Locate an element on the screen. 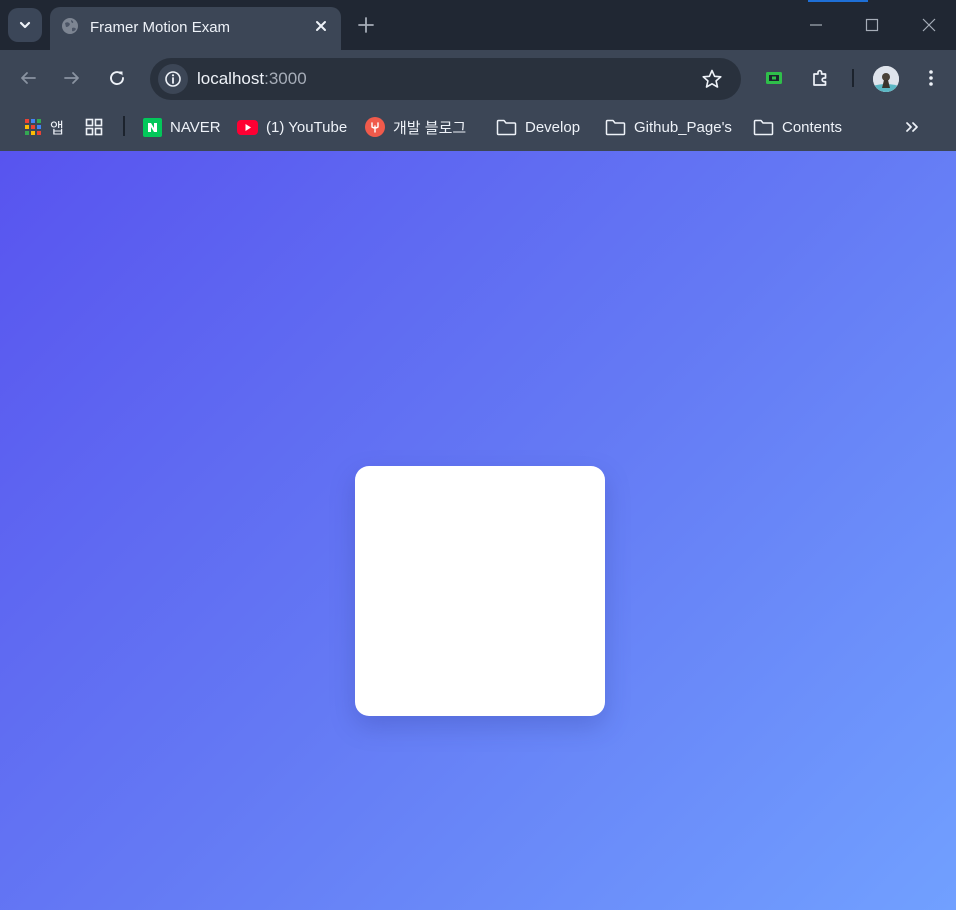 This screenshot has height=910, width=956. maximize-button is located at coordinates (872, 25).